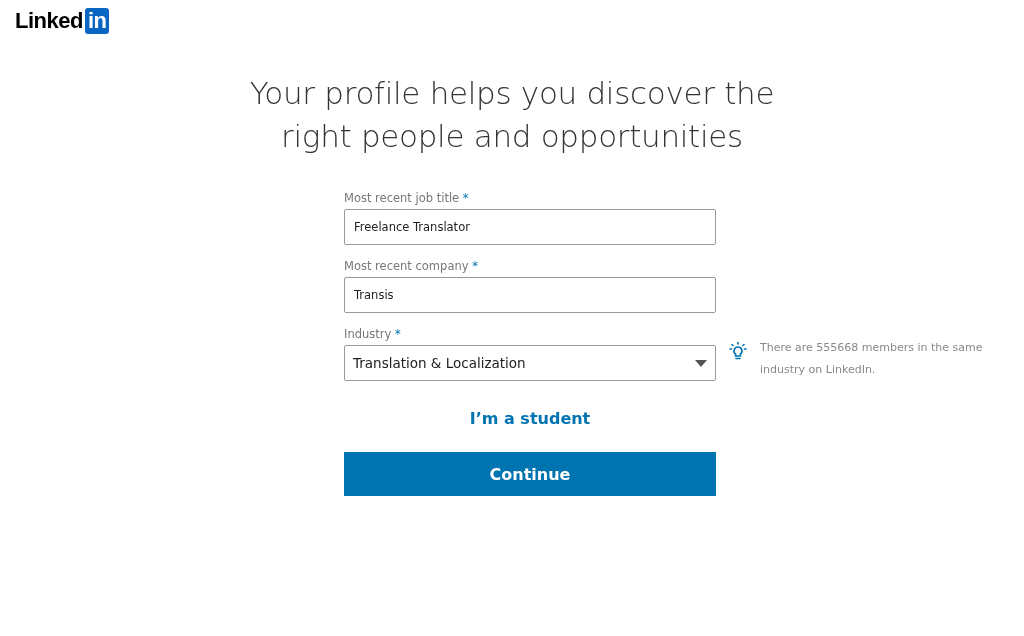  What do you see at coordinates (373, 334) in the screenshot?
I see `field-label: Industry *` at bounding box center [373, 334].